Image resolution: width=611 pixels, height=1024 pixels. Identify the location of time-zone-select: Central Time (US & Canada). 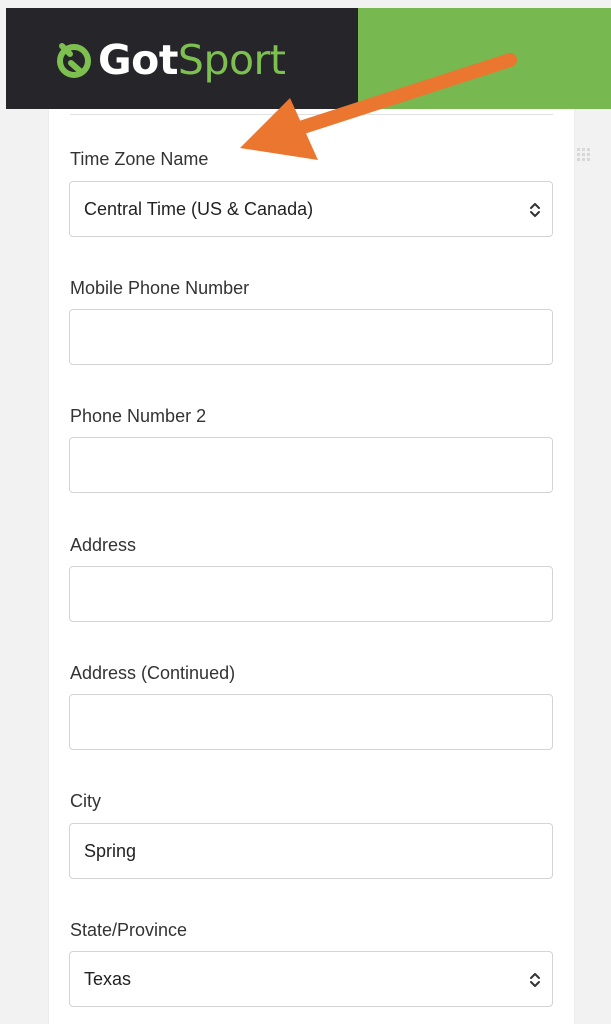
(311, 209).